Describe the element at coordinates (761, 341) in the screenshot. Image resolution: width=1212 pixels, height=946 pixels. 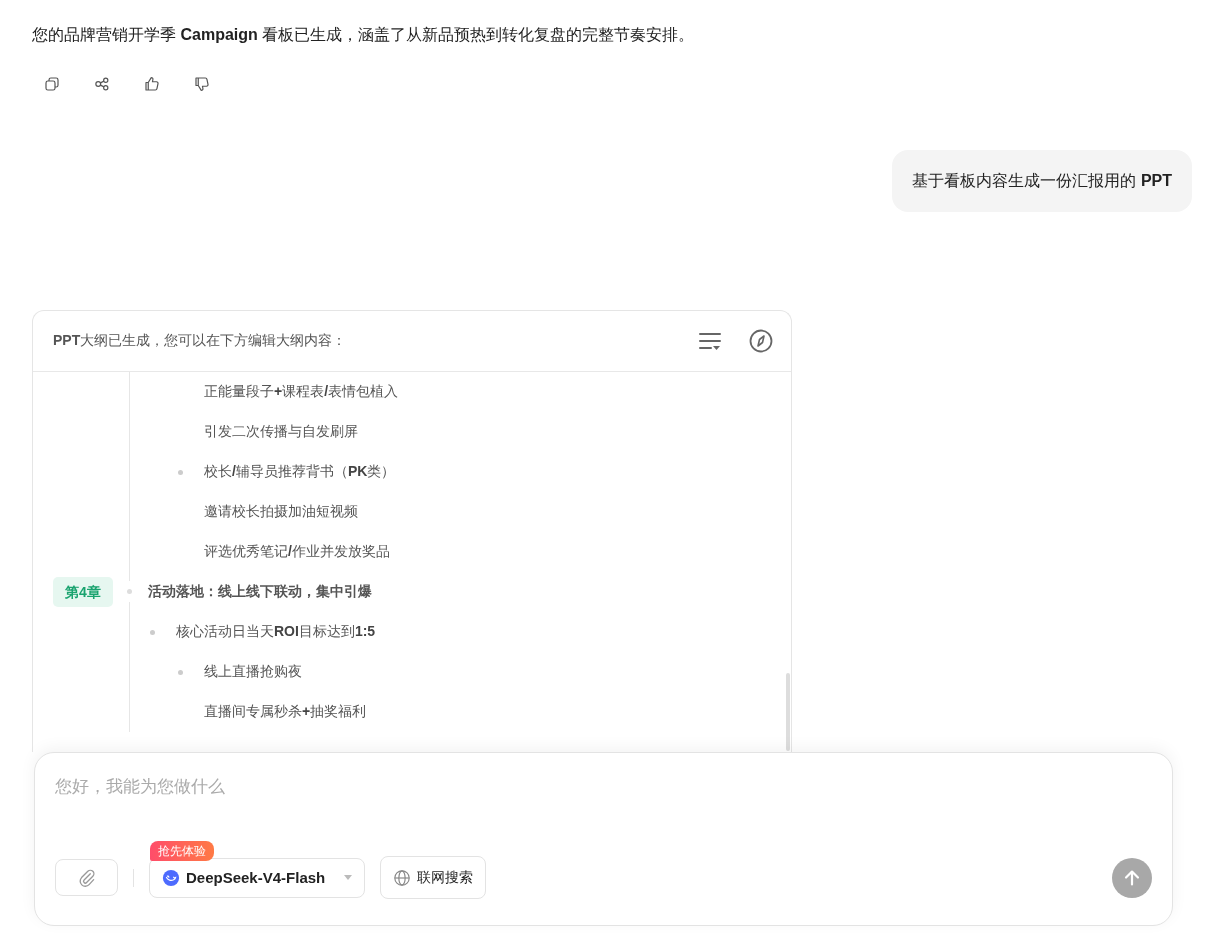
I see `compass-icon` at that location.